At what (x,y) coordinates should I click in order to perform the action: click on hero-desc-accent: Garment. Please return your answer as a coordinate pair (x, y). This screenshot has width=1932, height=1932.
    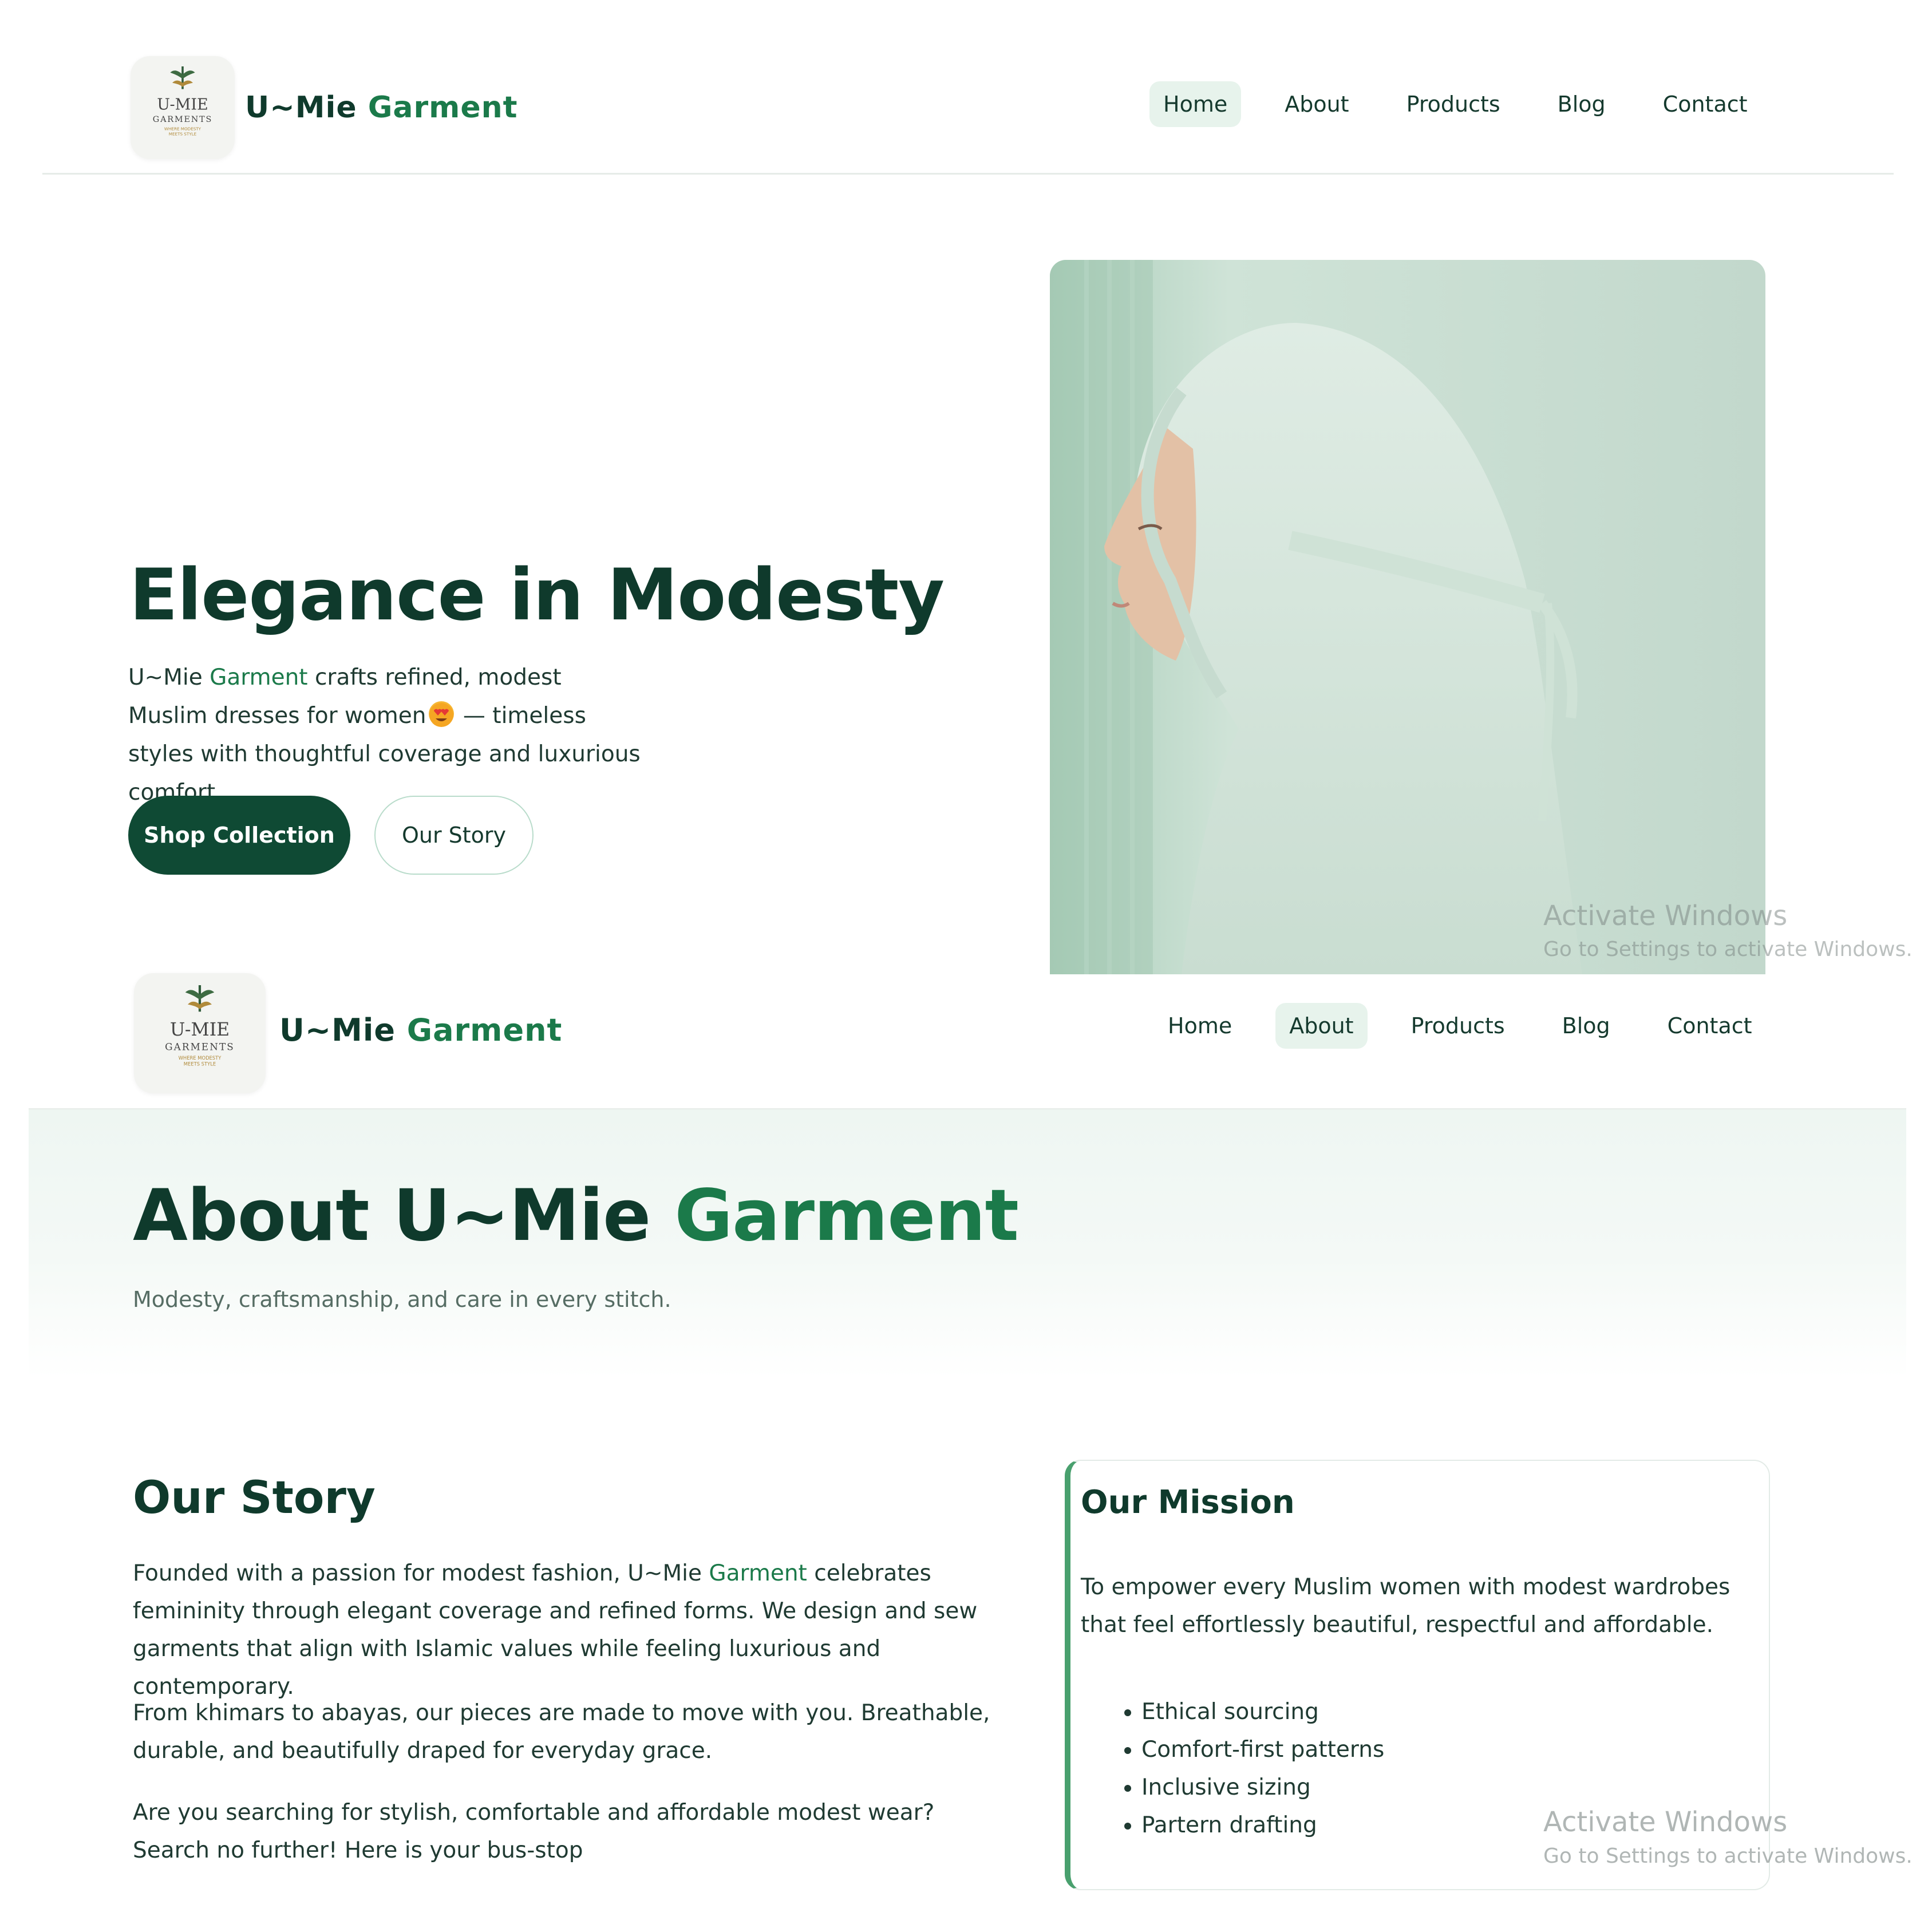
    Looking at the image, I should click on (259, 677).